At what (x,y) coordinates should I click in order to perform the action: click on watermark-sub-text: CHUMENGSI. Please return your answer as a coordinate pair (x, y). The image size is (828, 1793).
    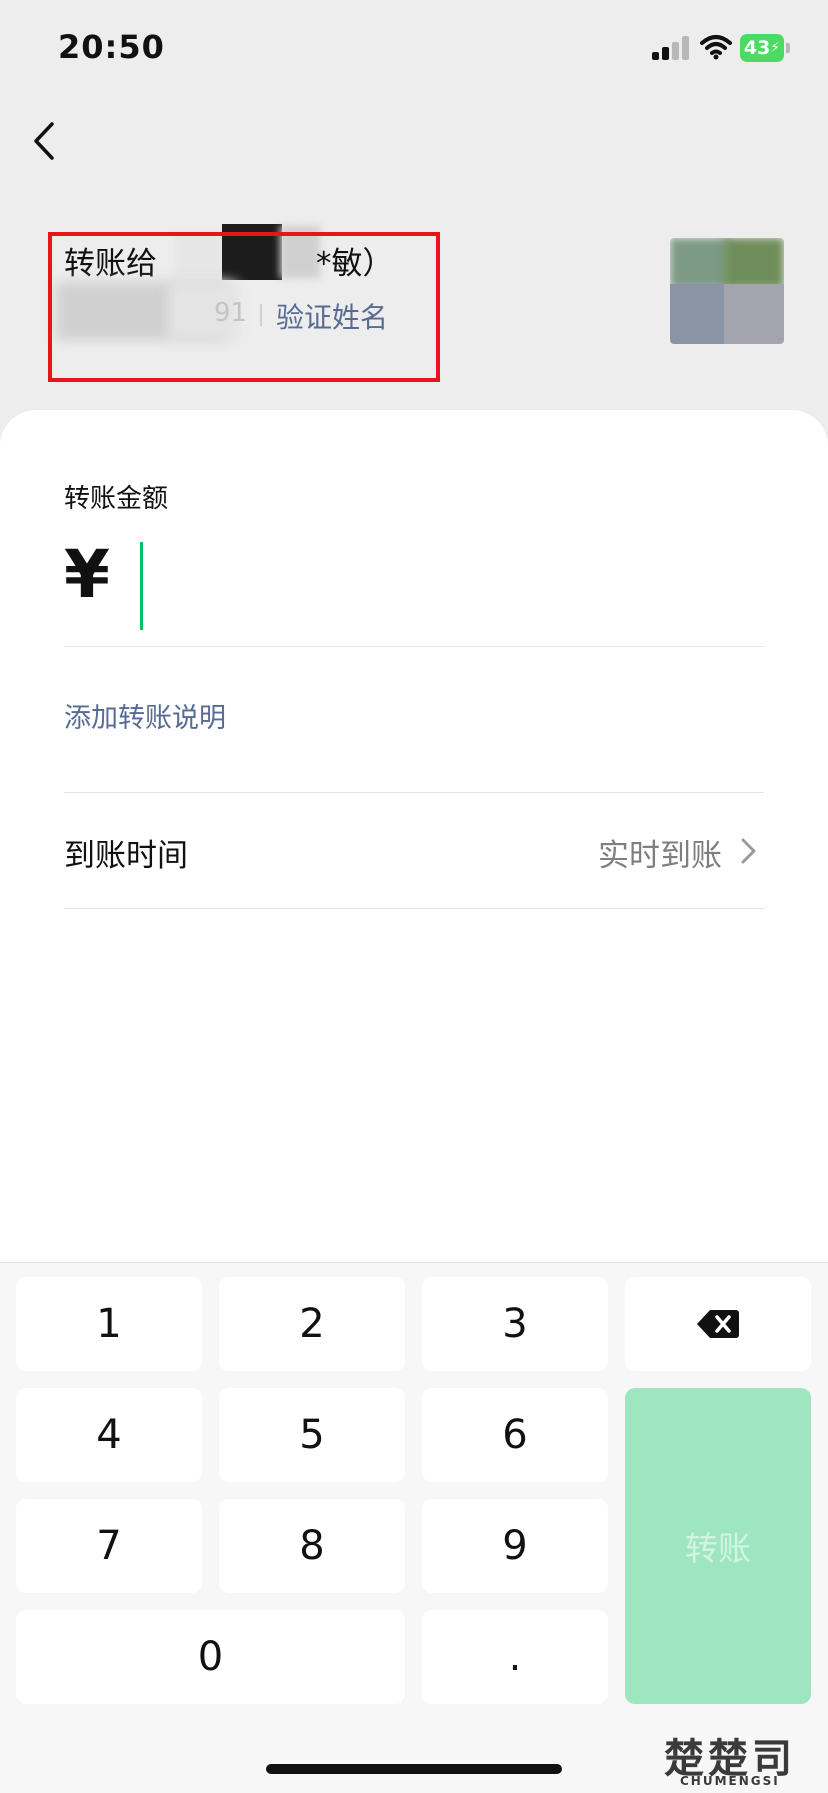
    Looking at the image, I should click on (730, 1781).